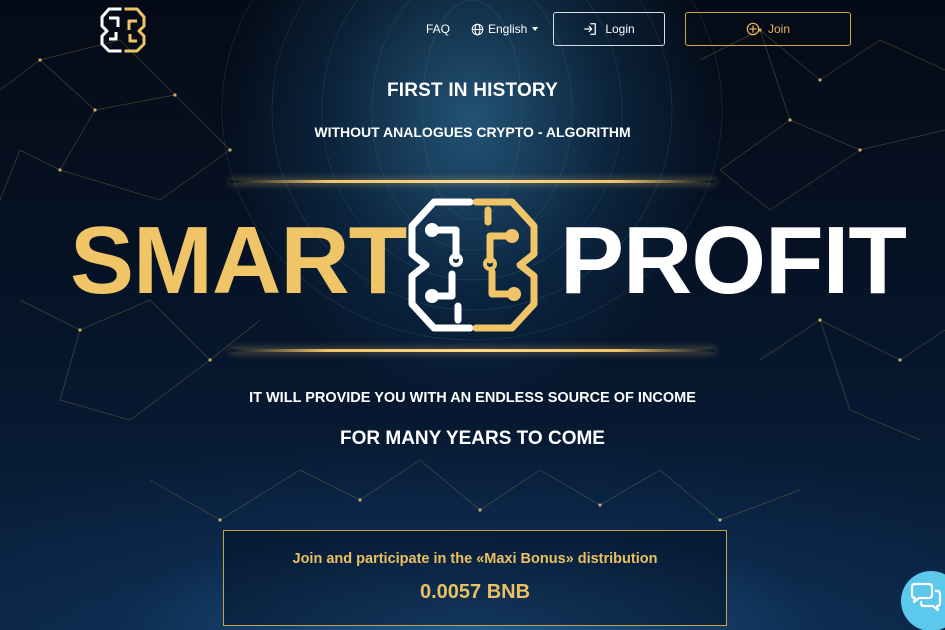 This screenshot has height=630, width=945. Describe the element at coordinates (475, 592) in the screenshot. I see `maxi-bonus-amount: 0.0057 BNB` at that location.